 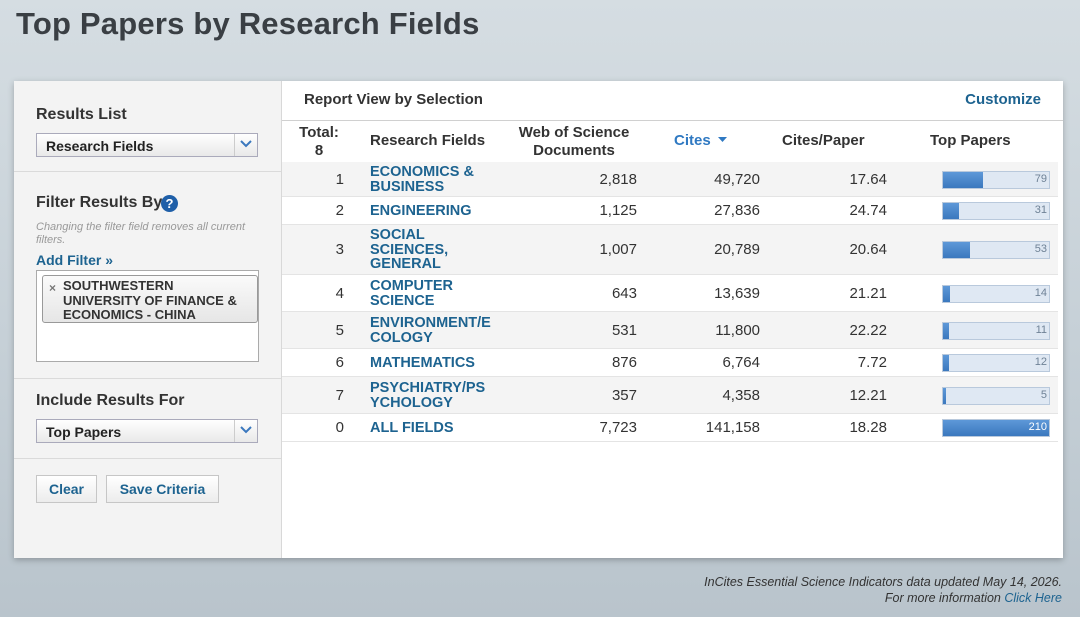 What do you see at coordinates (435, 395) in the screenshot?
I see `research-field-link: PSYCHIATRY/PS YCHOLOGY` at bounding box center [435, 395].